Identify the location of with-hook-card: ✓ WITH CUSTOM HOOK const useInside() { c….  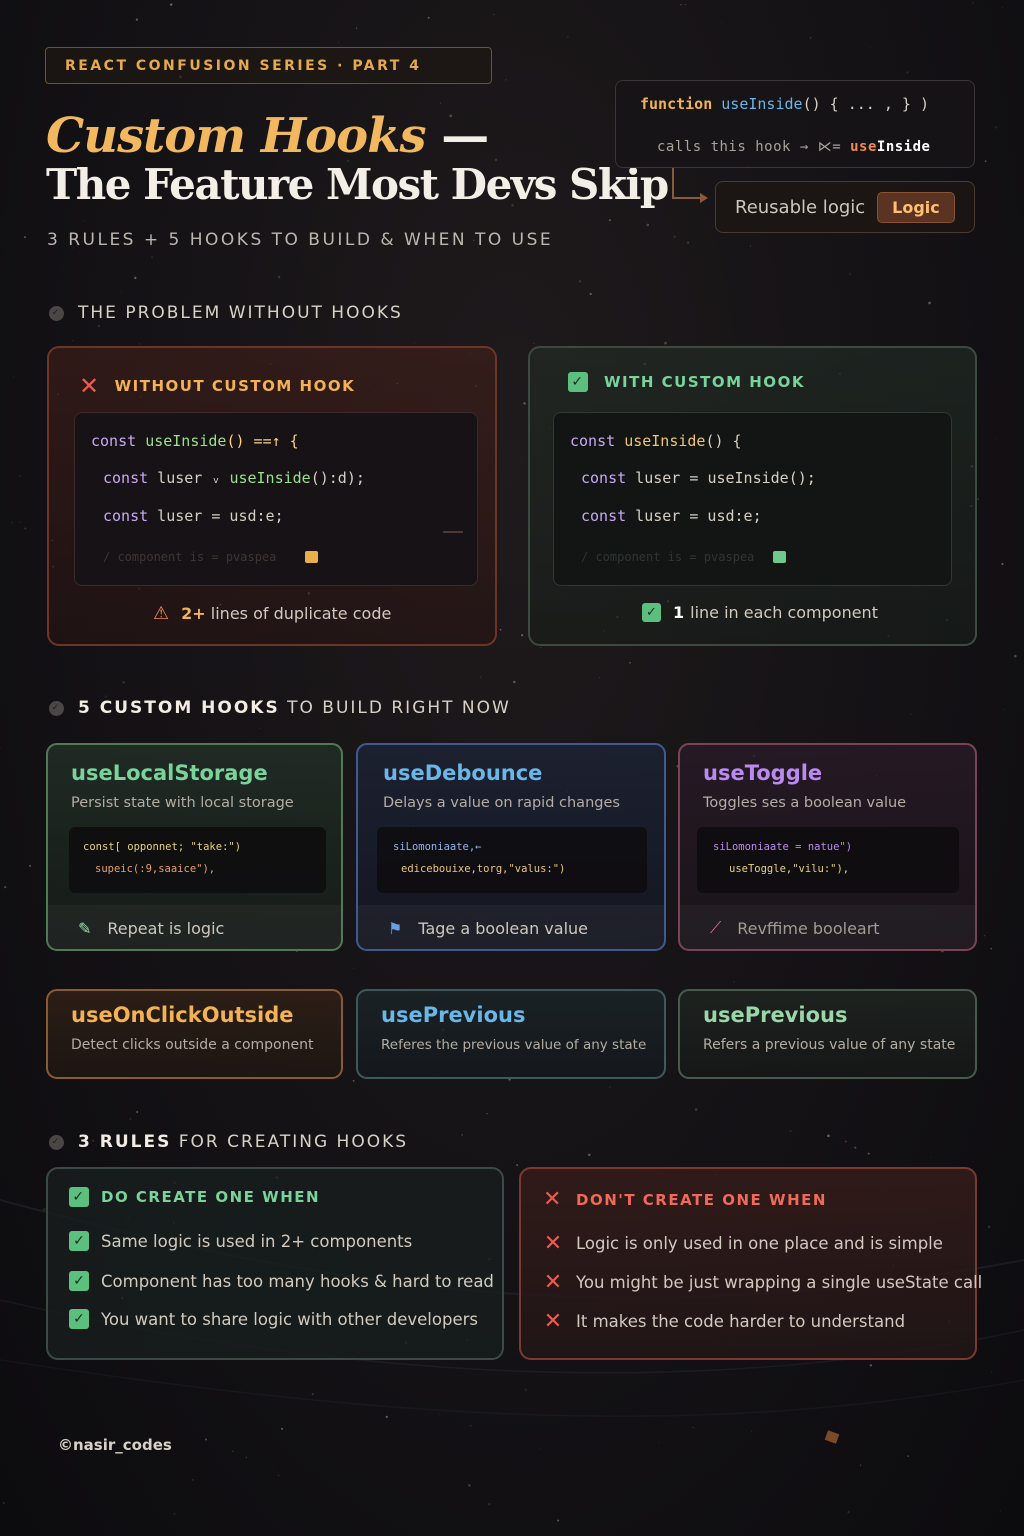
(752, 496).